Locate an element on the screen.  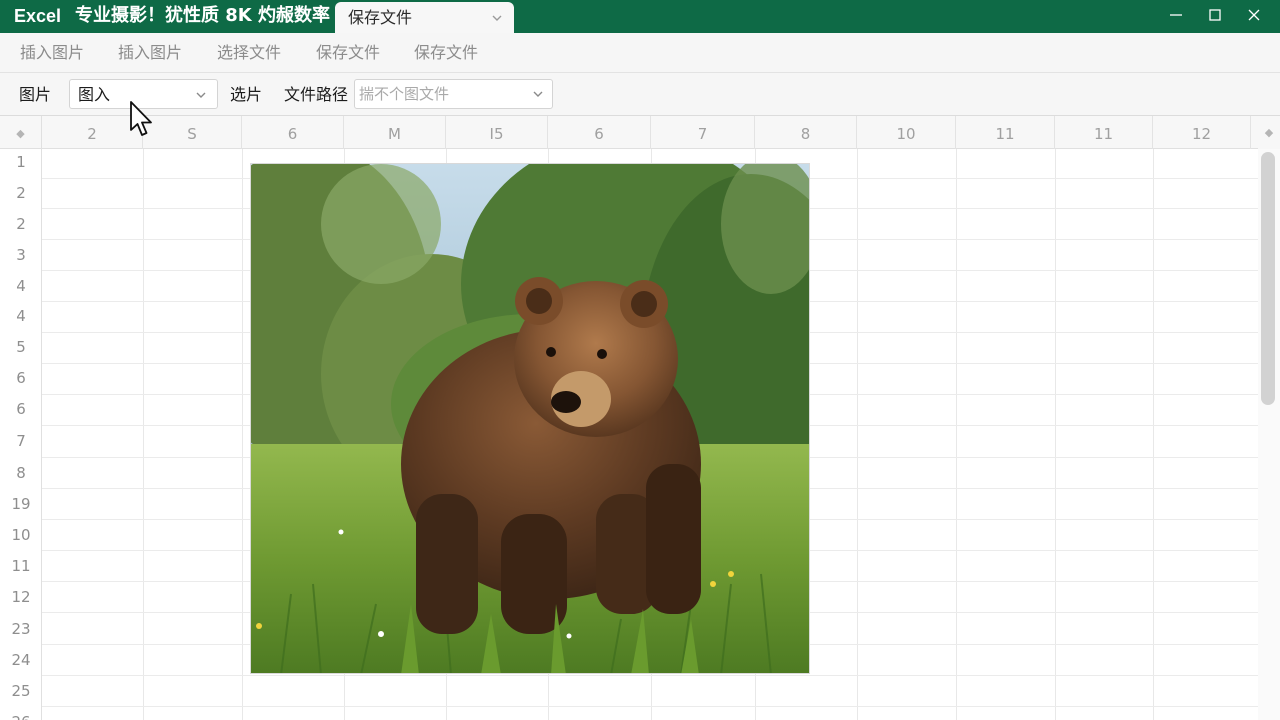
filepath-label: 文件路径 is located at coordinates (316, 94).